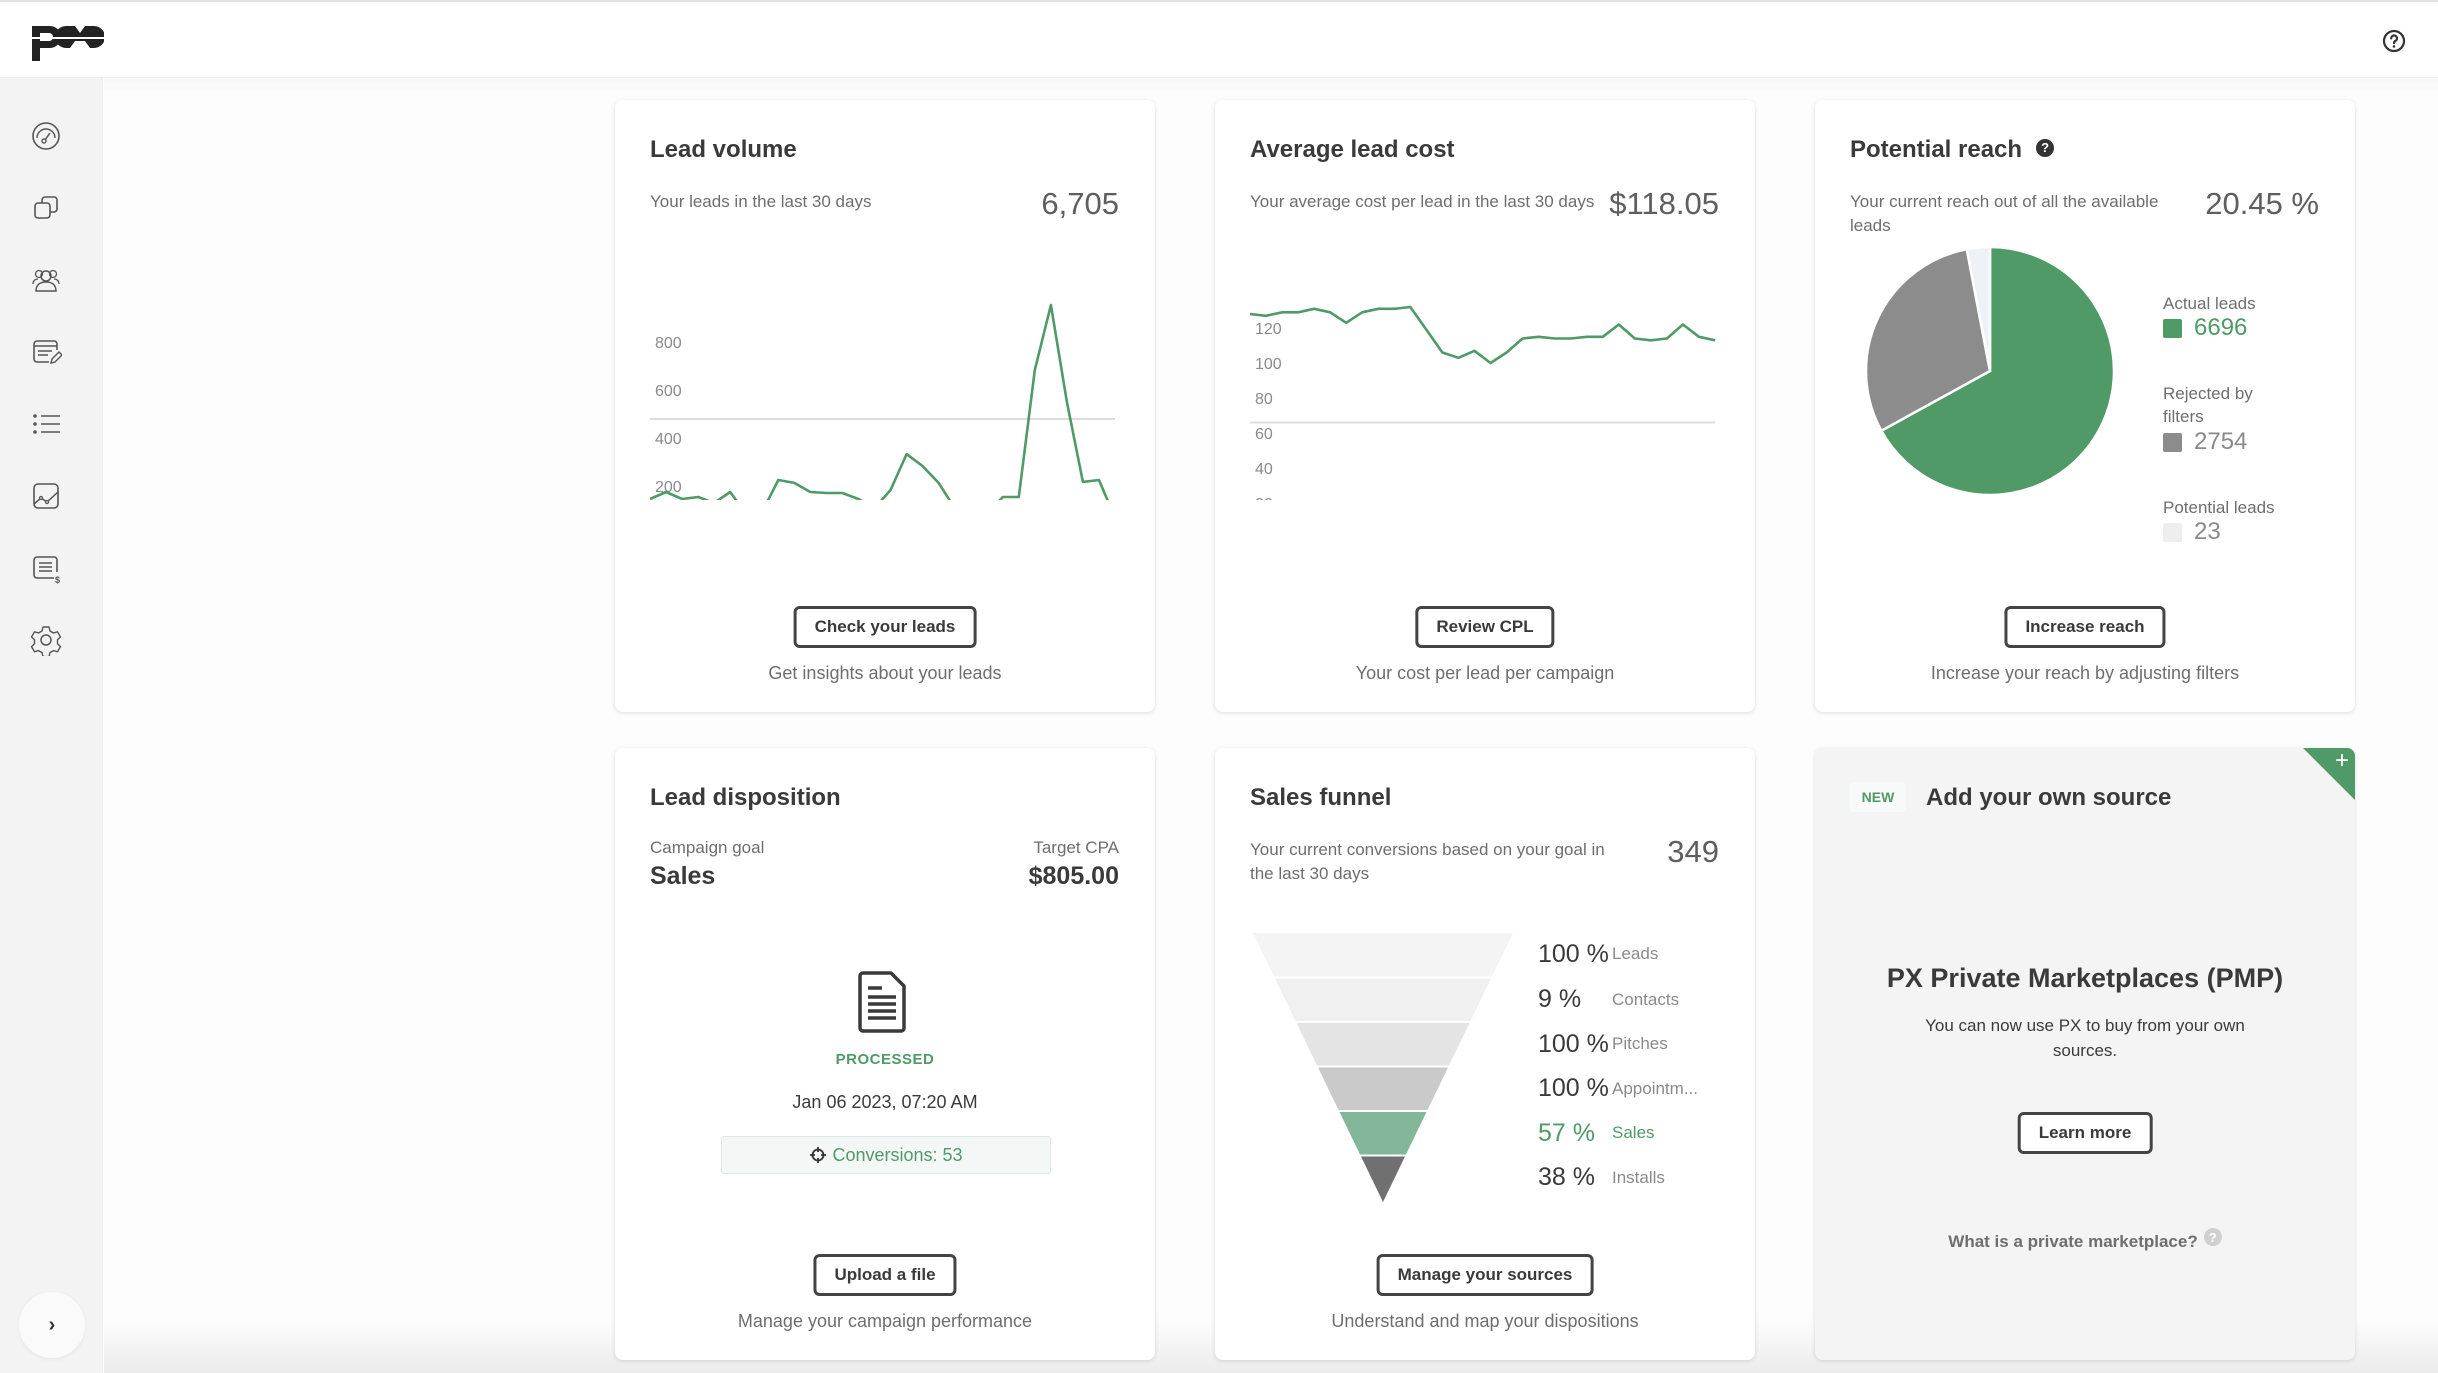 This screenshot has width=2438, height=1373. Describe the element at coordinates (1485, 1275) in the screenshot. I see `manage-sources-button: Manage your sources` at that location.